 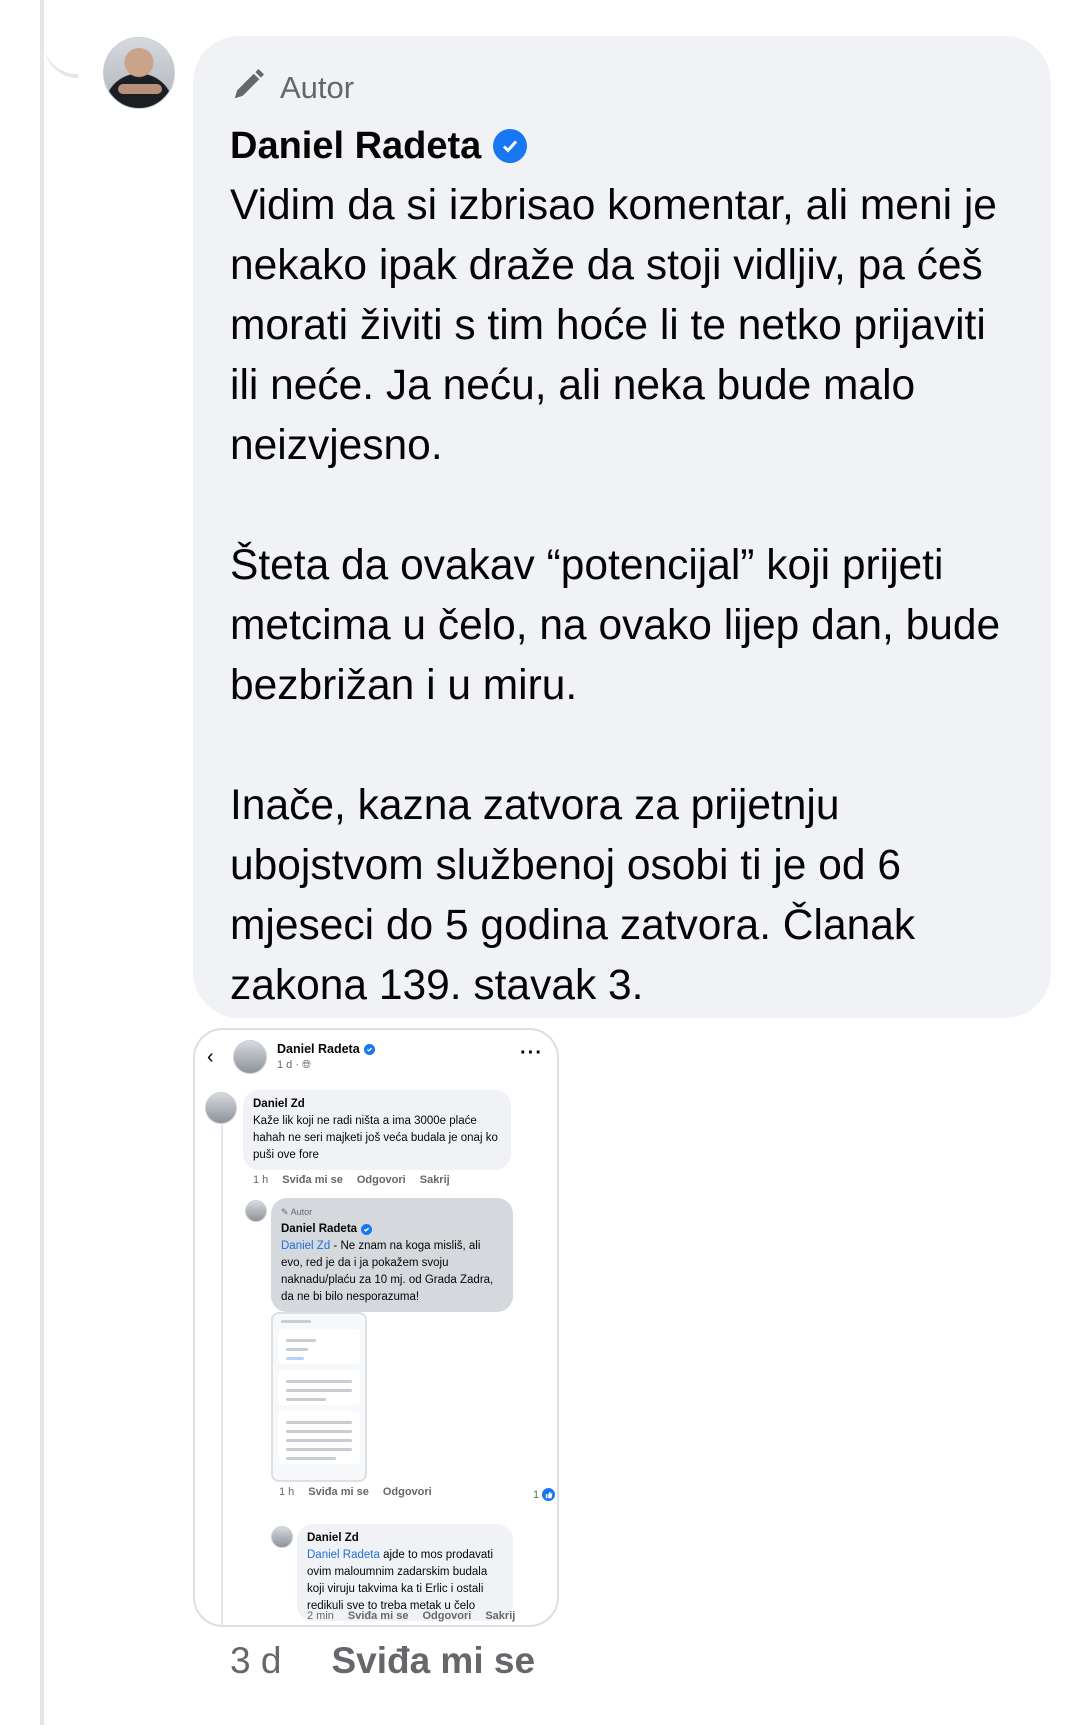 What do you see at coordinates (549, 1494) in the screenshot?
I see `like-thumb-icon` at bounding box center [549, 1494].